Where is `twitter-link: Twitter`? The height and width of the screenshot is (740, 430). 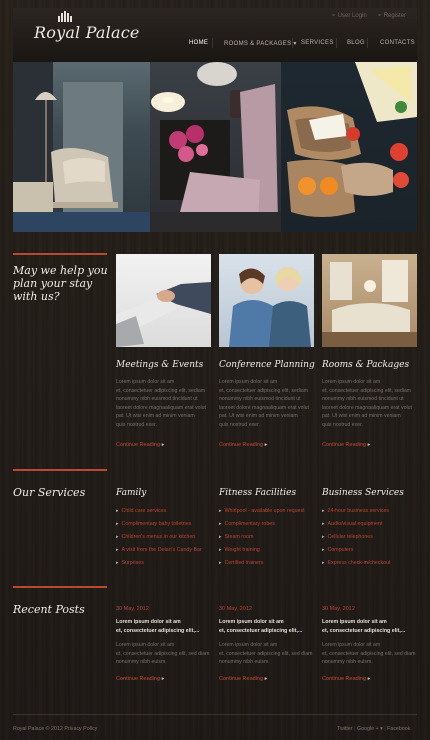 twitter-link: Twitter is located at coordinates (345, 729).